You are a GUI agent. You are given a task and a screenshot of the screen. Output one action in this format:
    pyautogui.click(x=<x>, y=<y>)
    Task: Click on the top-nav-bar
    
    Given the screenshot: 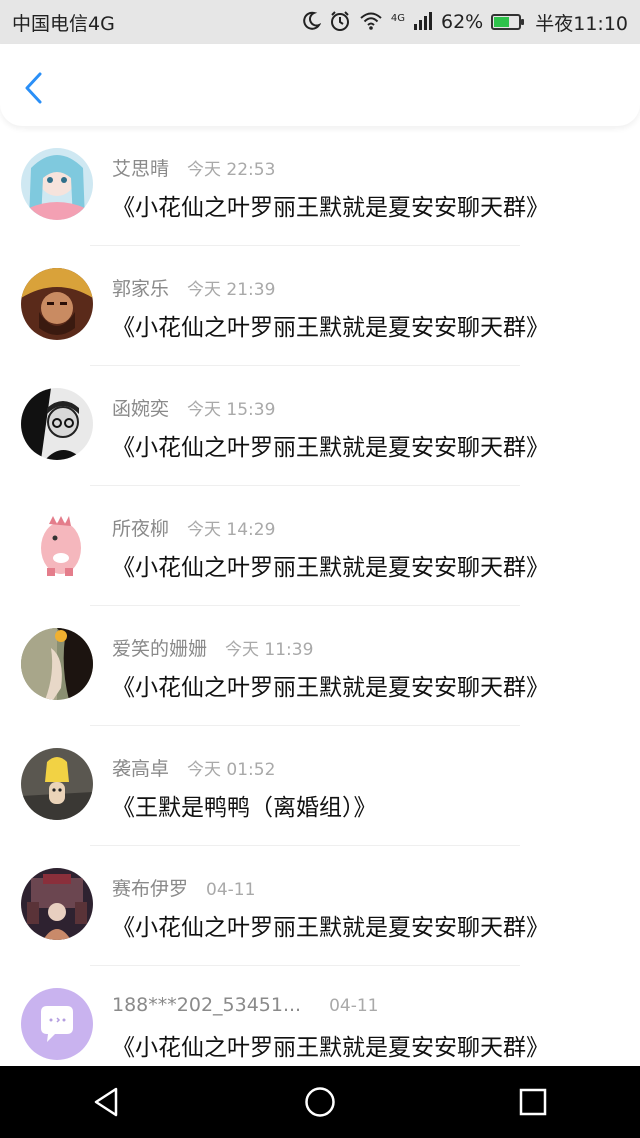 What is the action you would take?
    pyautogui.click(x=320, y=85)
    